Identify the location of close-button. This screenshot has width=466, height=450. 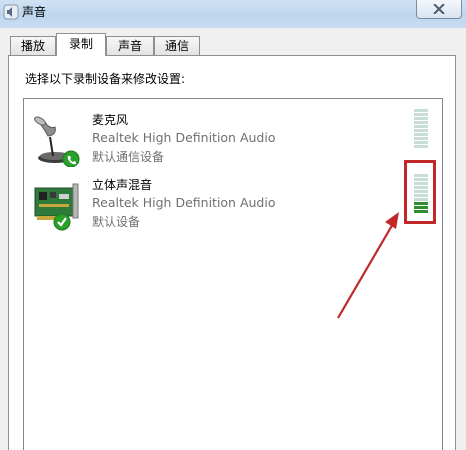
(439, 9).